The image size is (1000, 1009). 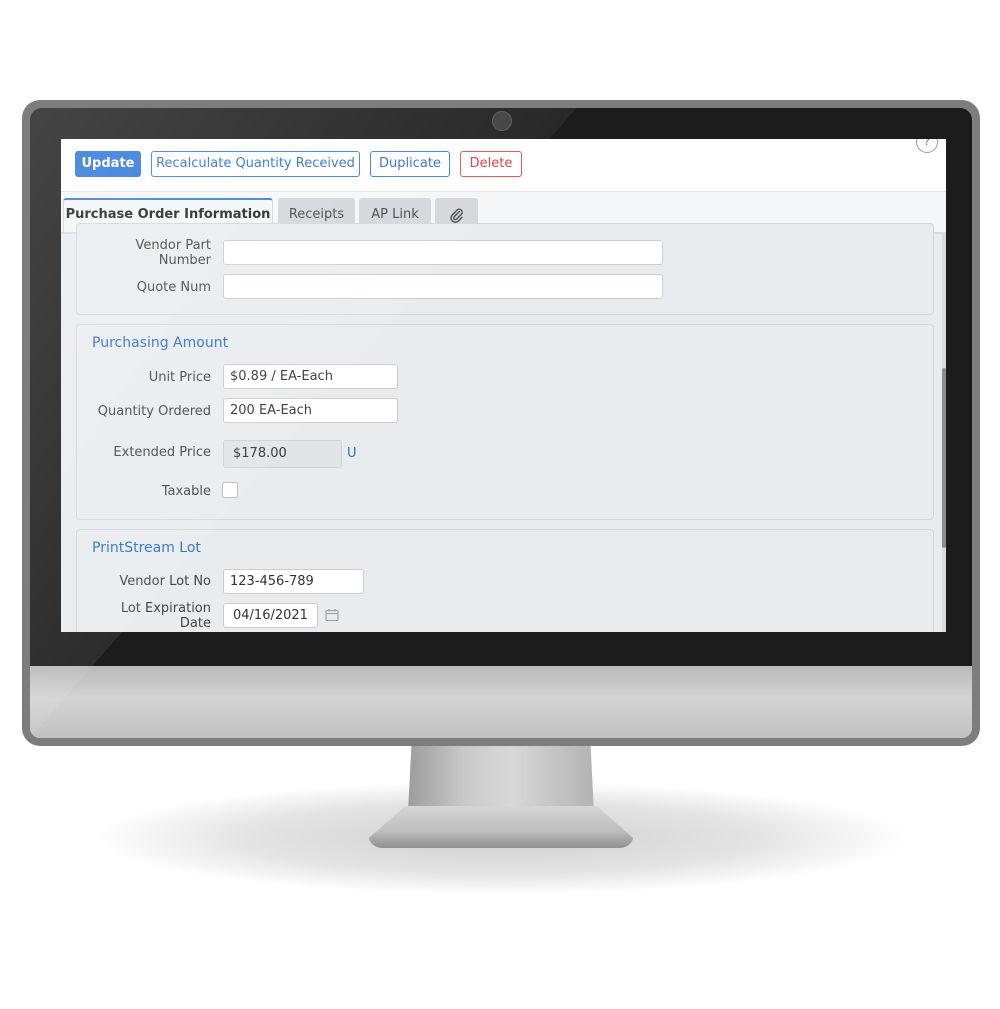 What do you see at coordinates (944, 458) in the screenshot?
I see `scrollbar-thumb` at bounding box center [944, 458].